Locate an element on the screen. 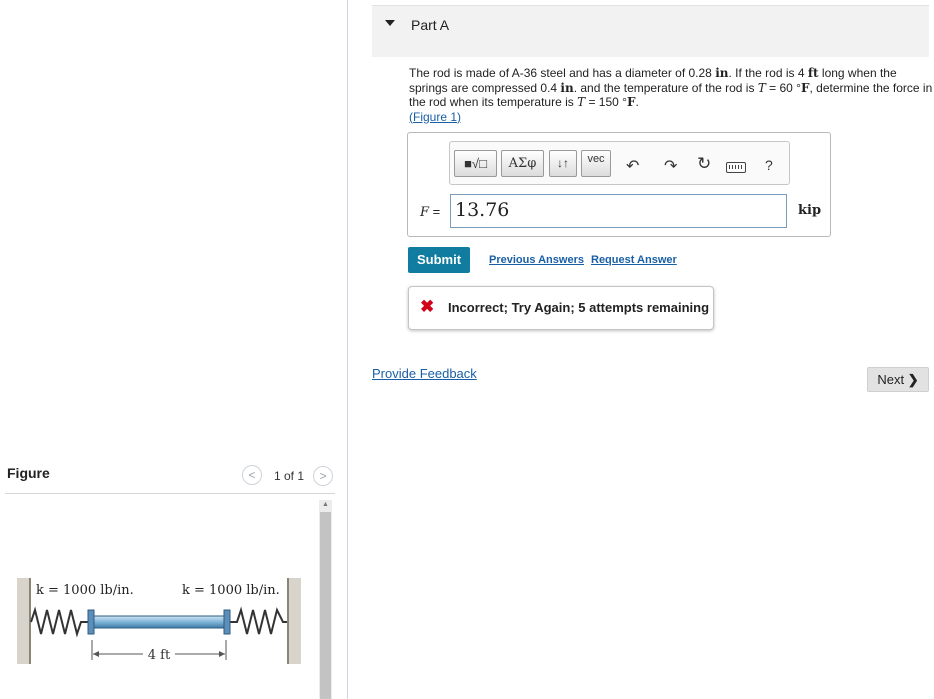 The height and width of the screenshot is (699, 934). left-end-plate is located at coordinates (91, 622).